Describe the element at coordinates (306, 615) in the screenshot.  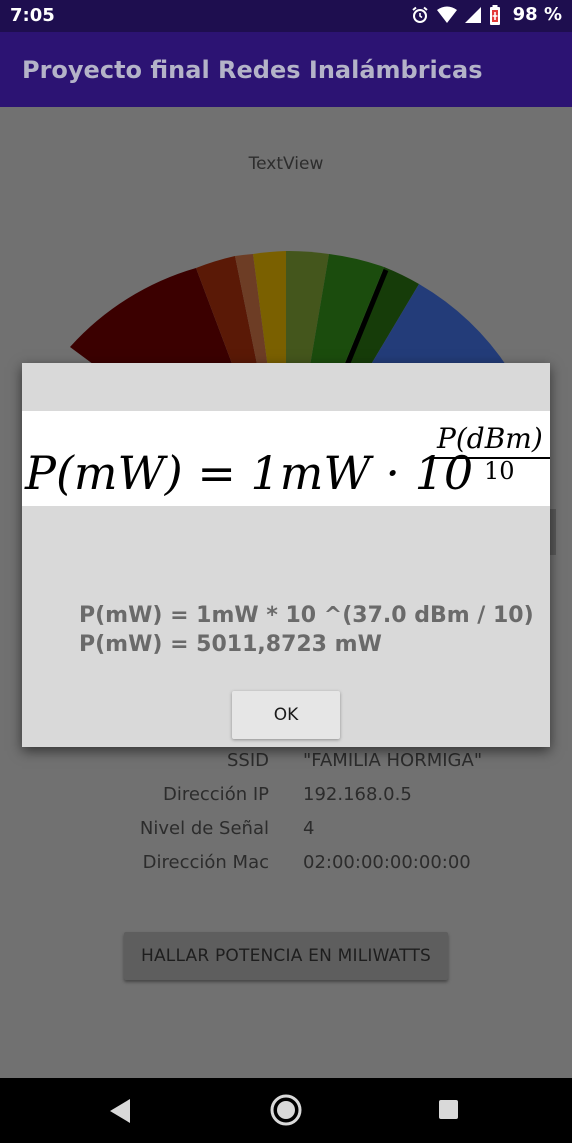
I see `dialog-line-1: P(mW) = 1mW * 10 ^(37.0 dBm / 10)` at that location.